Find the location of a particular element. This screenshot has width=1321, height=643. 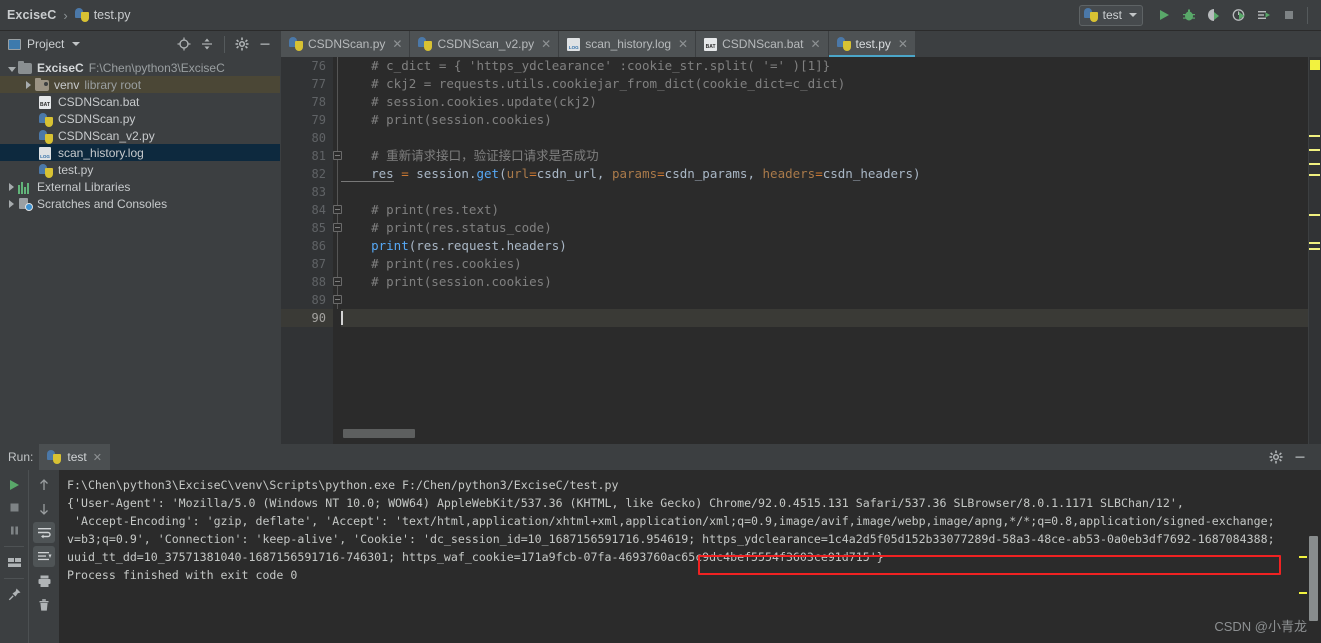

code-line: # print(res.cookies) is located at coordinates (431, 263).